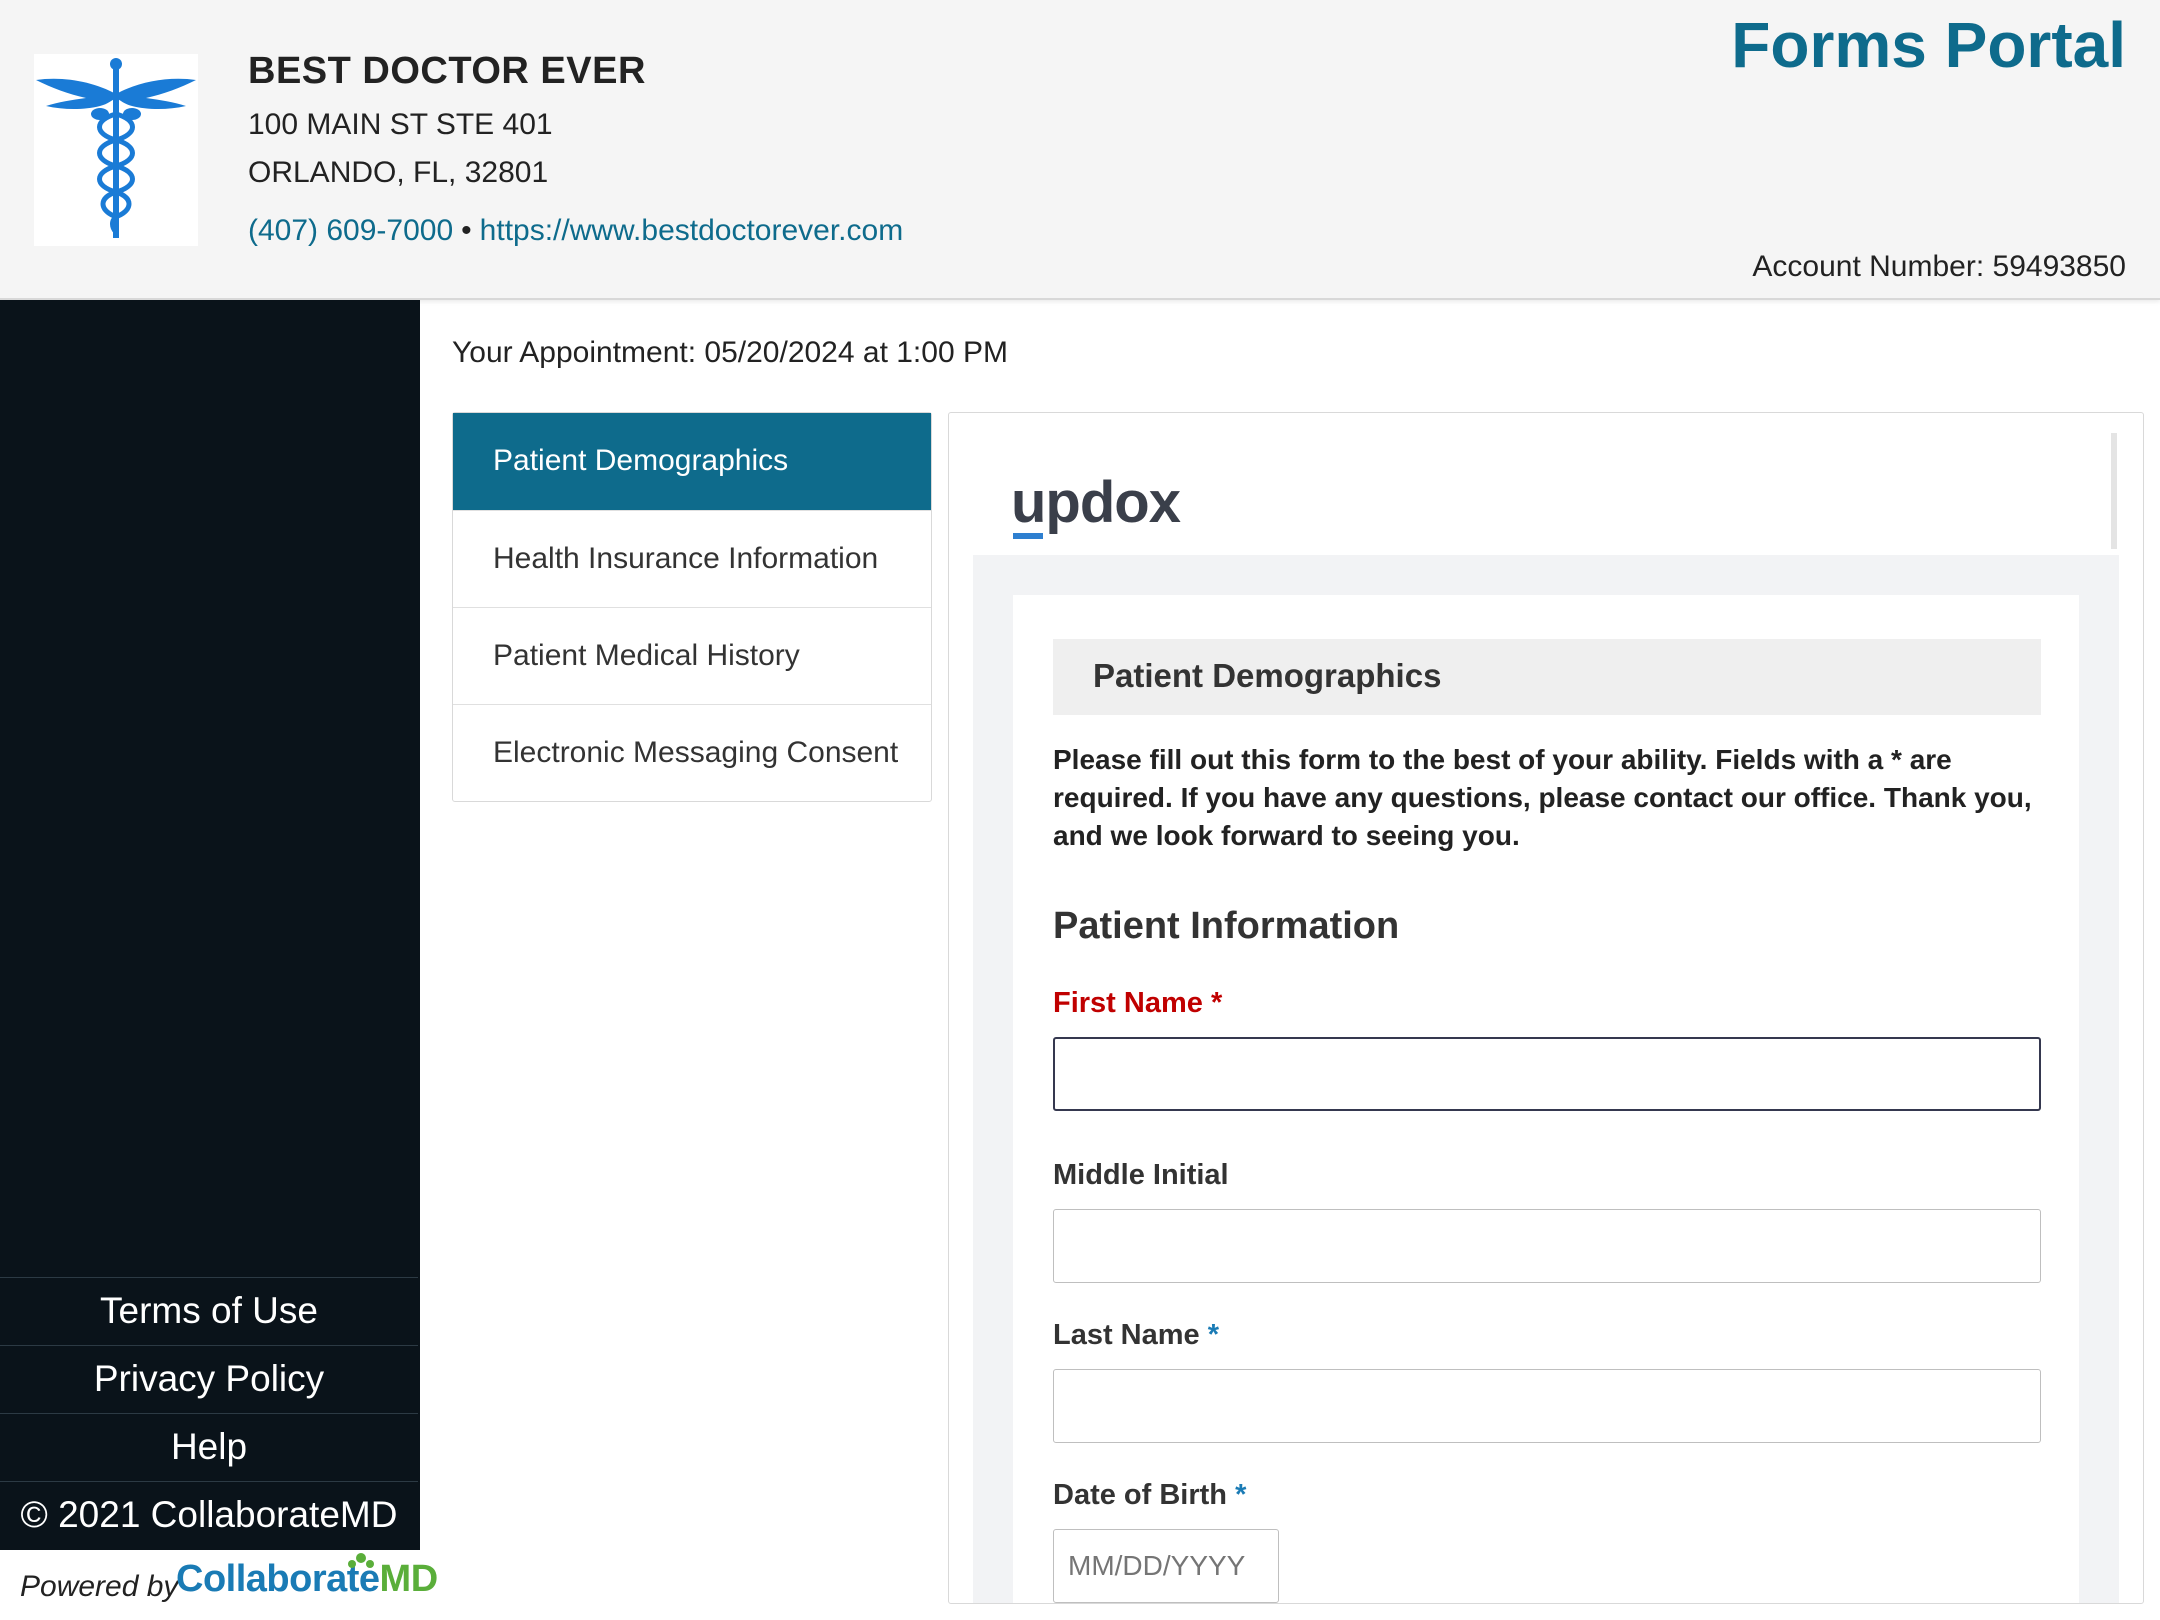  What do you see at coordinates (1545, 501) in the screenshot?
I see `vendor-header: updox` at bounding box center [1545, 501].